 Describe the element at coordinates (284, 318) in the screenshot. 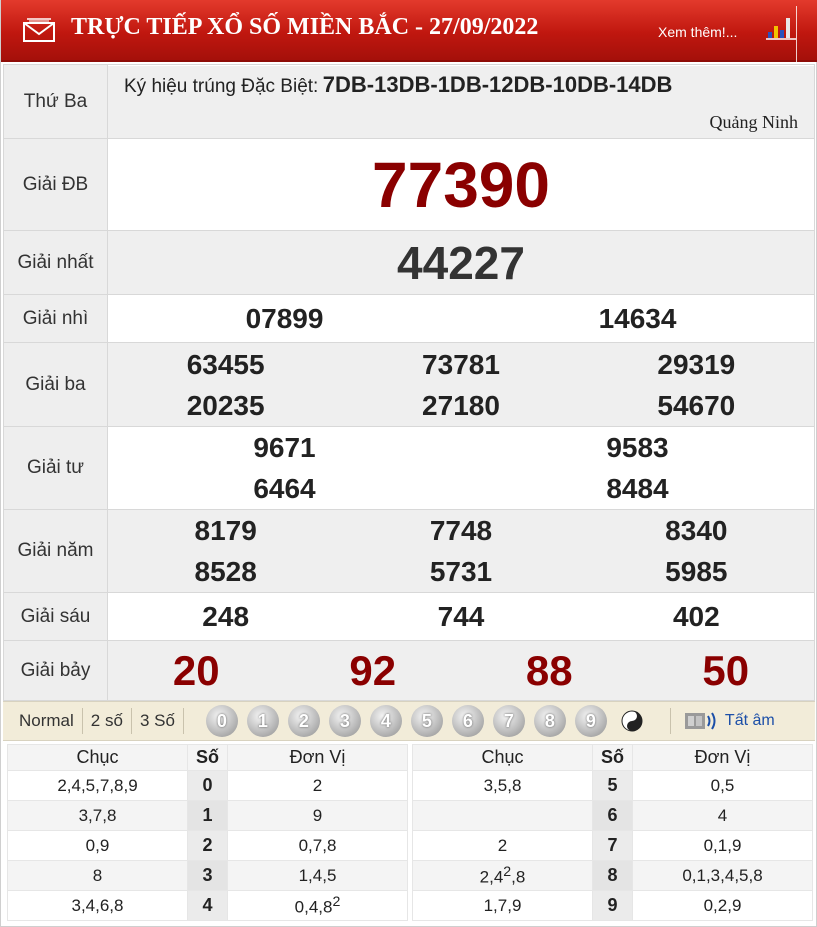

I see `prize-g2-number: 07899` at that location.